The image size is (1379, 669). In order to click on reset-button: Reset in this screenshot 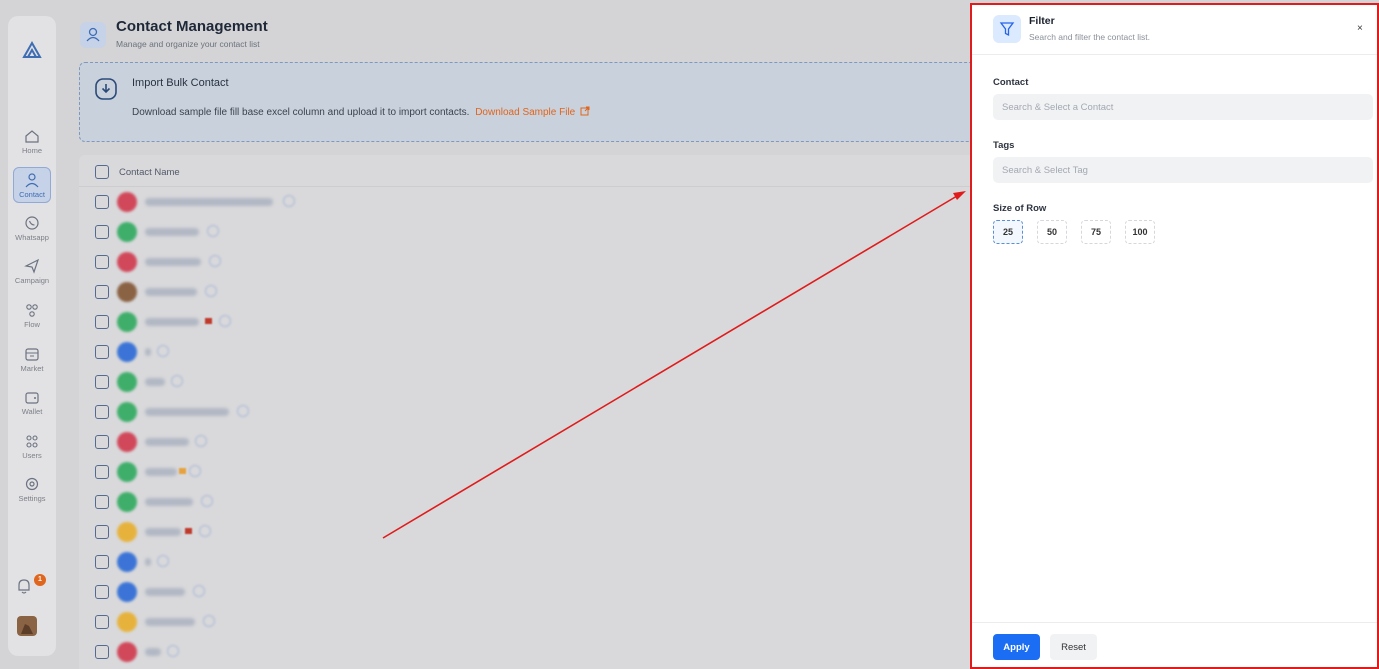, I will do `click(1073, 647)`.